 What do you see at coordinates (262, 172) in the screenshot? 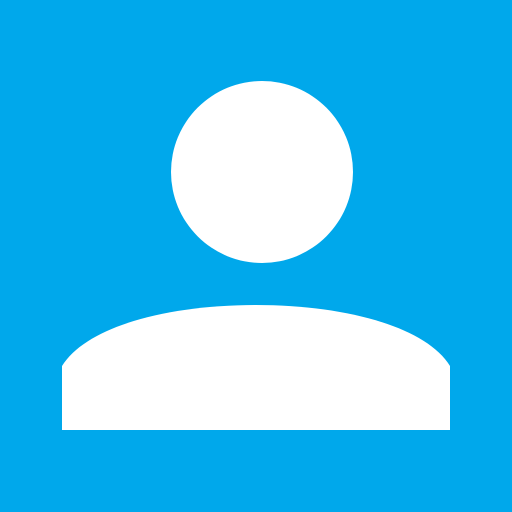
I see `avatar-head-icon` at bounding box center [262, 172].